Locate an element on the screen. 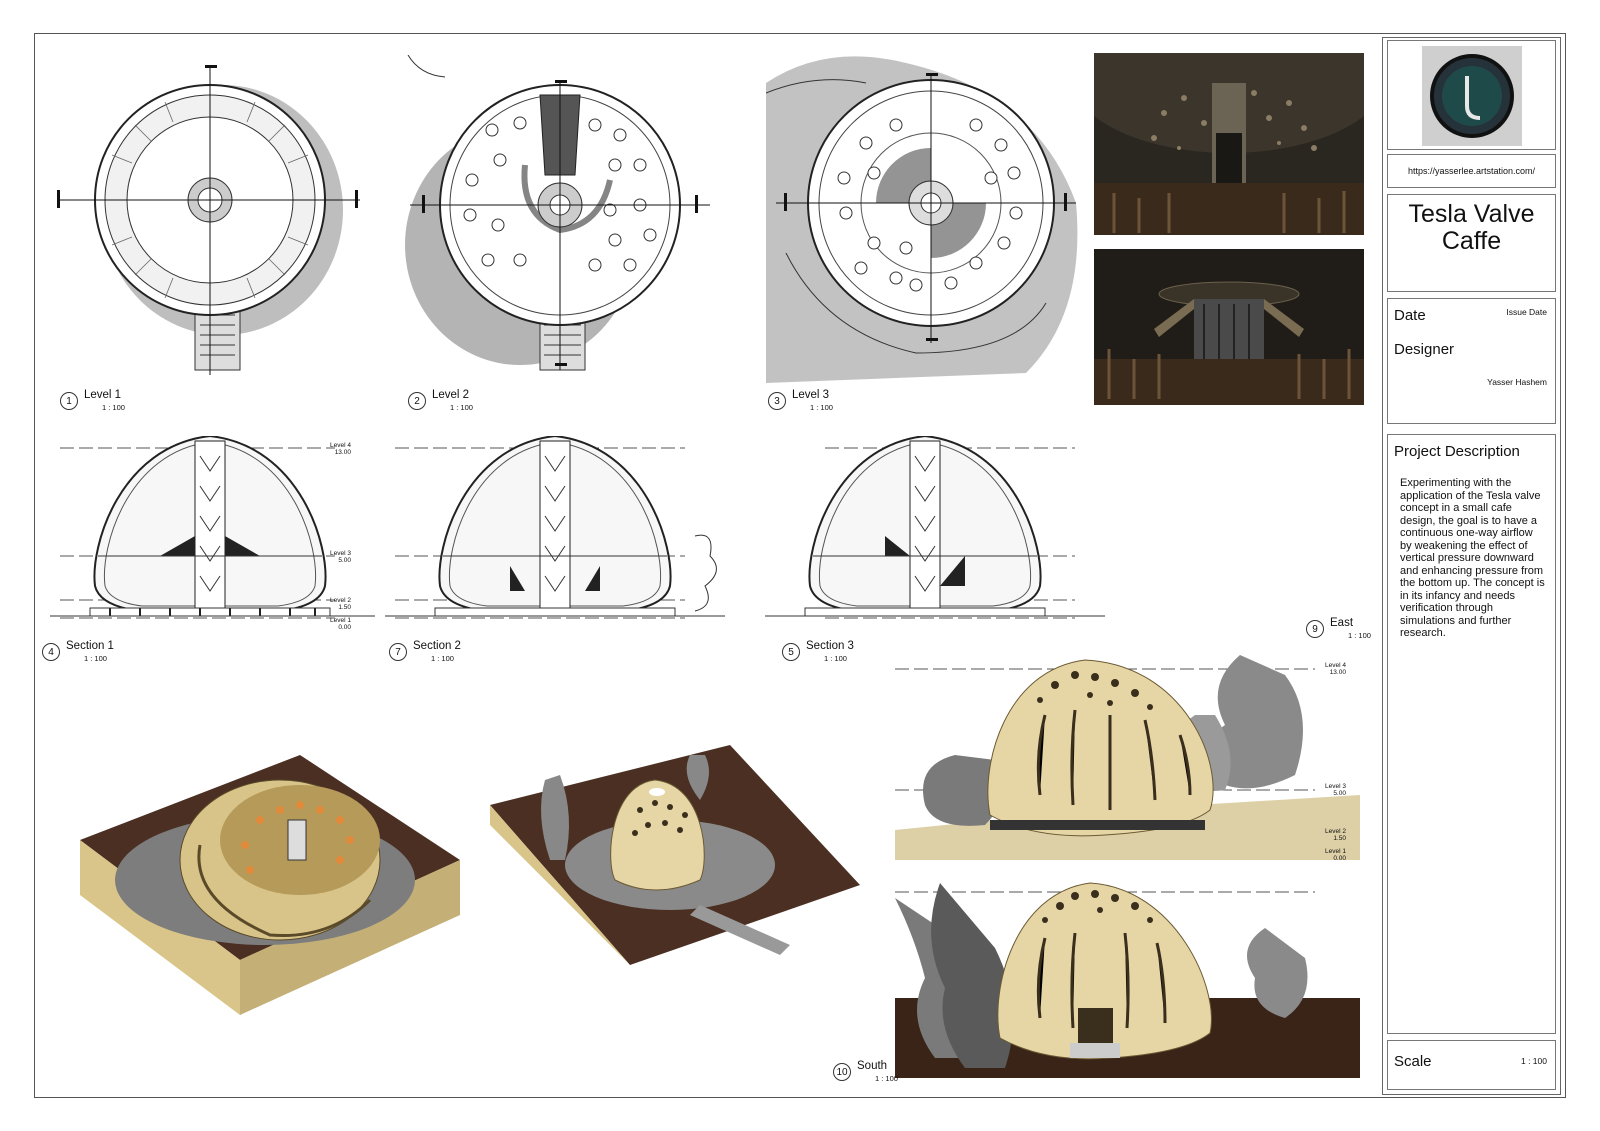  level-1-tag: Level 1 is located at coordinates (340, 620).